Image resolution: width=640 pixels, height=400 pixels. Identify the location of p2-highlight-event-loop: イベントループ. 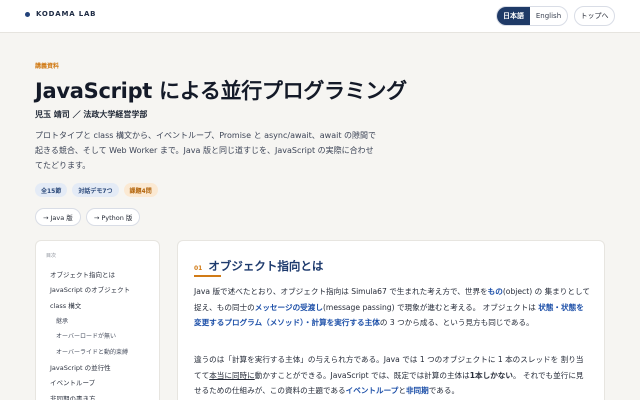
(372, 390).